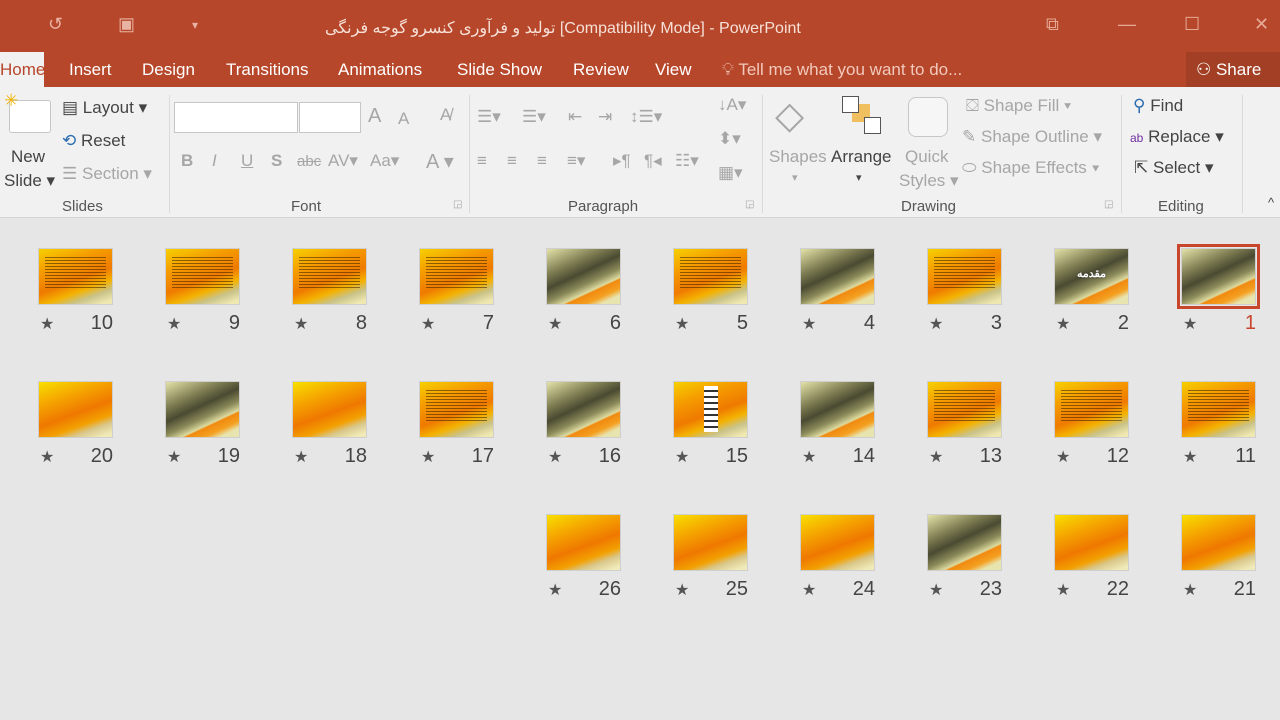 This screenshot has height=720, width=1280. I want to click on increase-indent-icon: ⇥, so click(605, 117).